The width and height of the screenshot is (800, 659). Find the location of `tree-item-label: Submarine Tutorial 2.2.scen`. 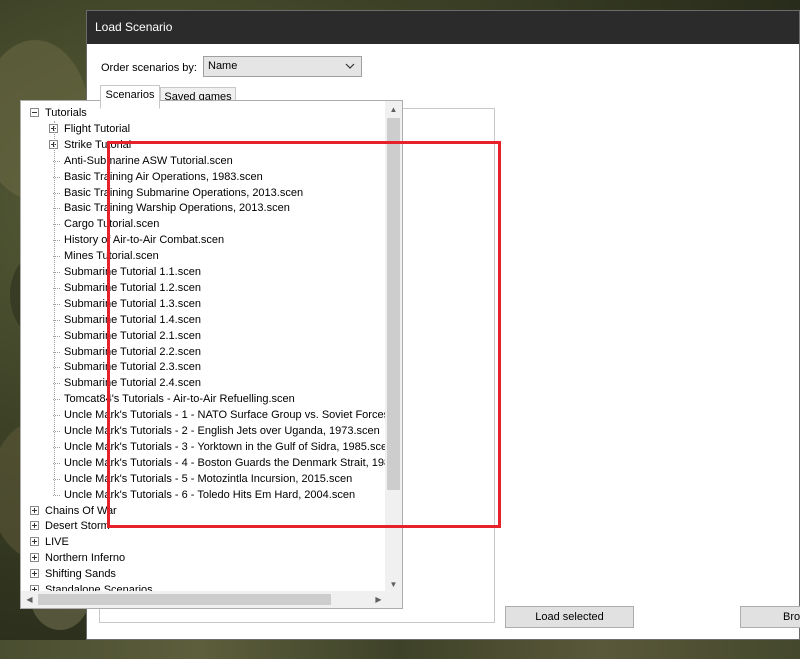

tree-item-label: Submarine Tutorial 2.2.scen is located at coordinates (132, 351).